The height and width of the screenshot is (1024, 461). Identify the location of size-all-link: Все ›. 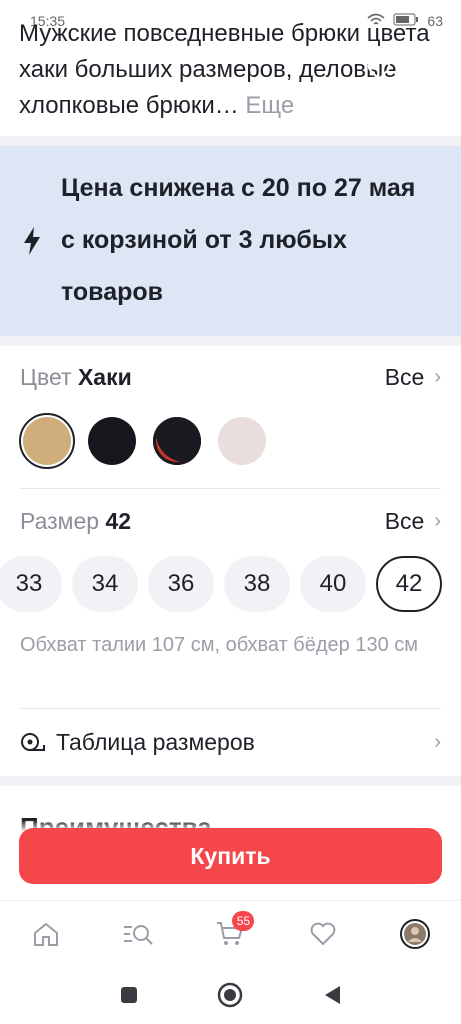
(413, 521).